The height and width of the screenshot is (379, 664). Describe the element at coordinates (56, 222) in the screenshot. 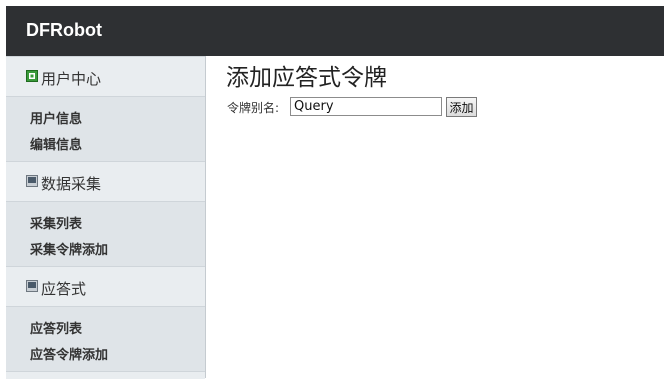

I see `sidebar-item-collection-list: 采集列表` at that location.